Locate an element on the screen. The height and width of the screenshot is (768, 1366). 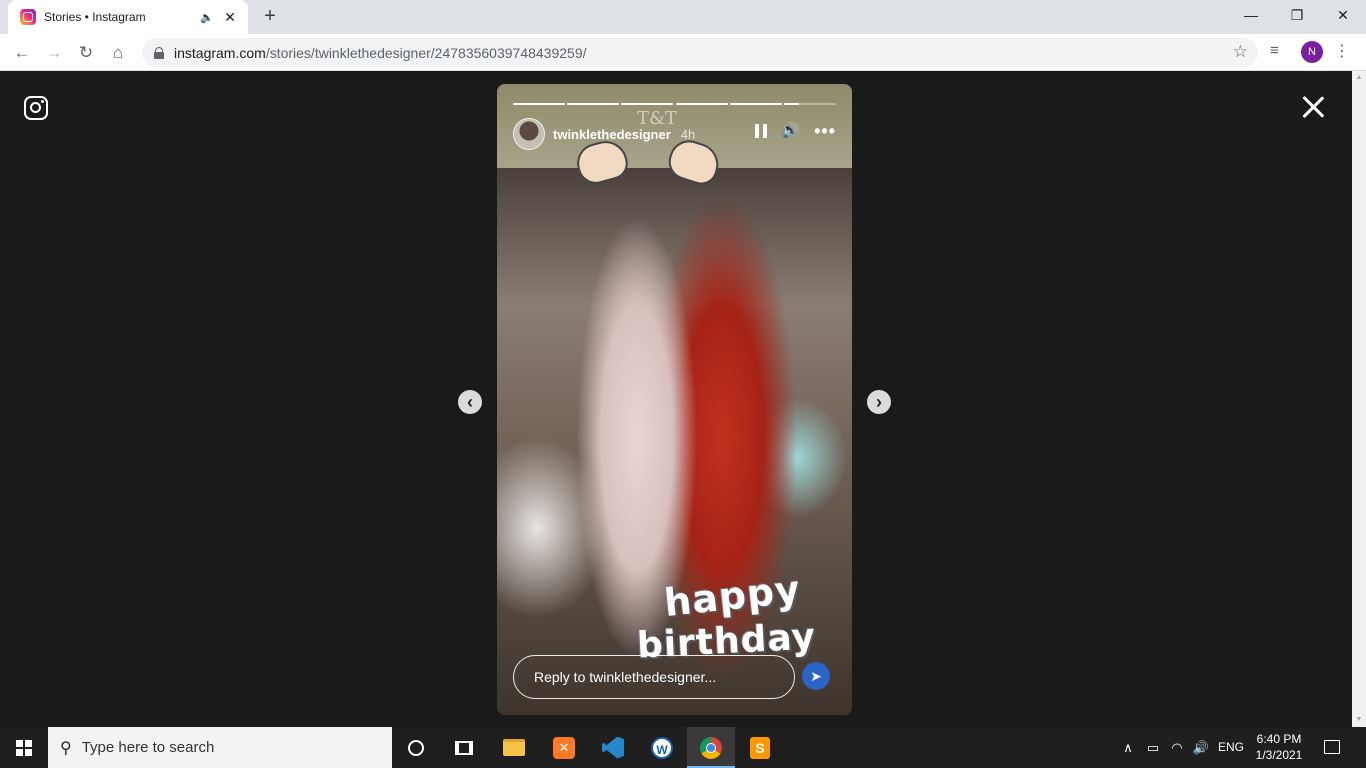
taskbar-search-placeholder: Type here to search is located at coordinates (148, 747).